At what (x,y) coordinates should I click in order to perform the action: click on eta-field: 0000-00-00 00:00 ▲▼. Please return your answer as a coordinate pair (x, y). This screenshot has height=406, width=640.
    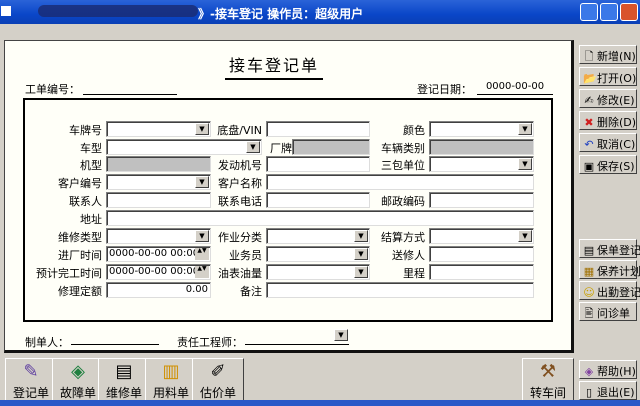
    Looking at the image, I should click on (158, 272).